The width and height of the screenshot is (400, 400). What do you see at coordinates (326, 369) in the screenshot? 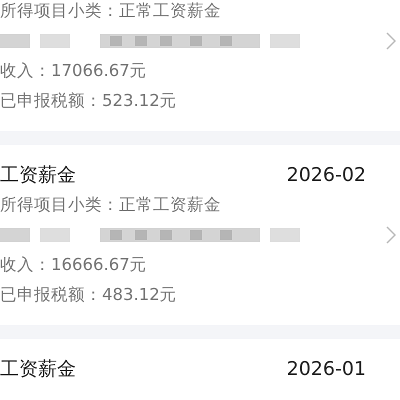
I see `record-period: 2026-01` at bounding box center [326, 369].